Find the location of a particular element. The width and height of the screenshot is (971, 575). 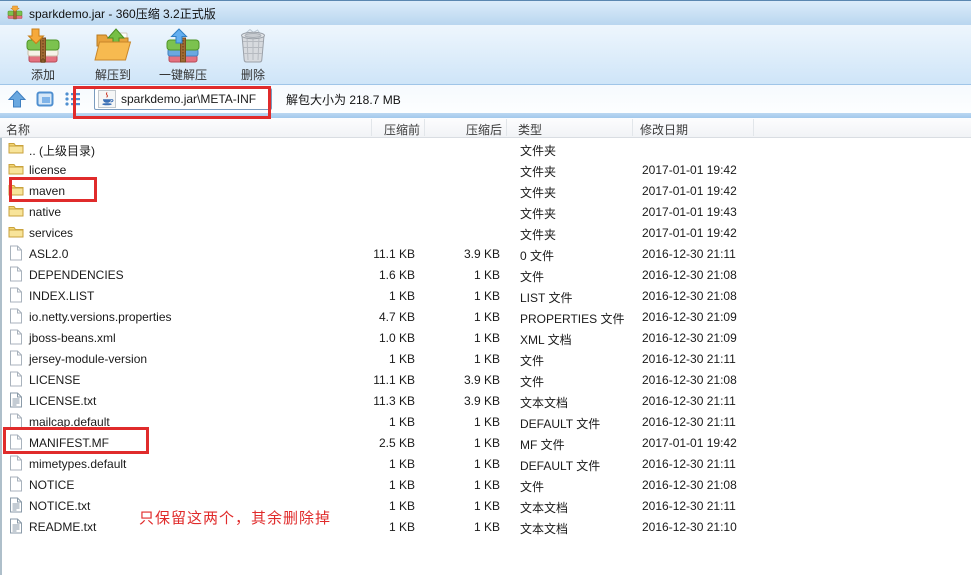

table-row: license 文件夹 2017-01-01 19:42 is located at coordinates (485, 169).